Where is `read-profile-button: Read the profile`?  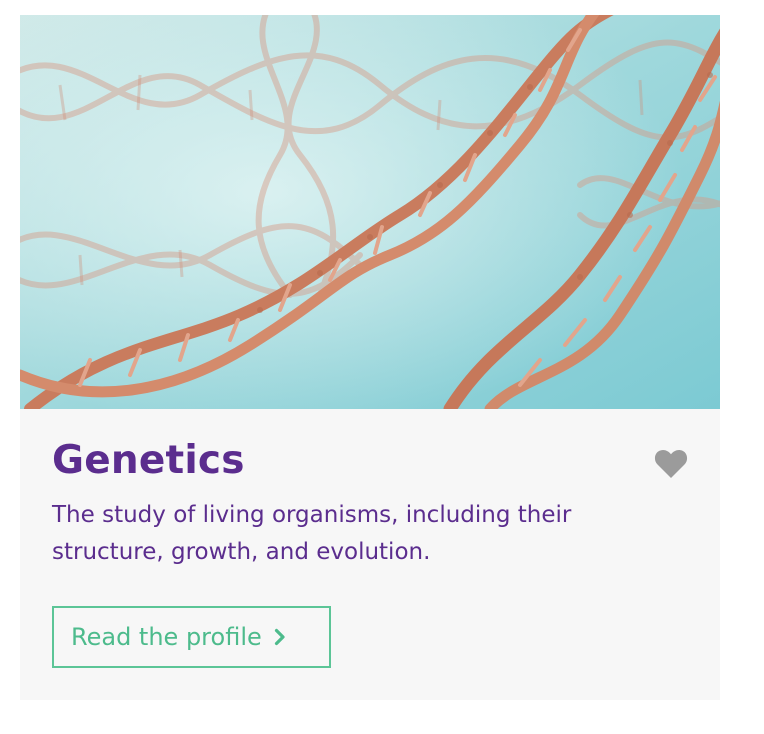 read-profile-button: Read the profile is located at coordinates (191, 637).